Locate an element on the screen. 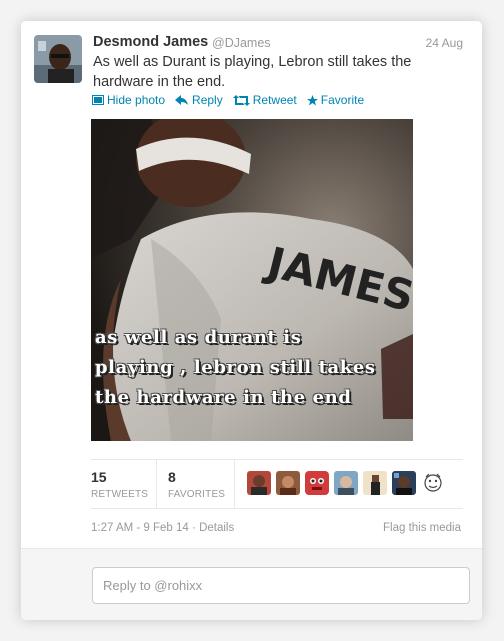  retweets-stat: 15 RETWEETS is located at coordinates (124, 484).